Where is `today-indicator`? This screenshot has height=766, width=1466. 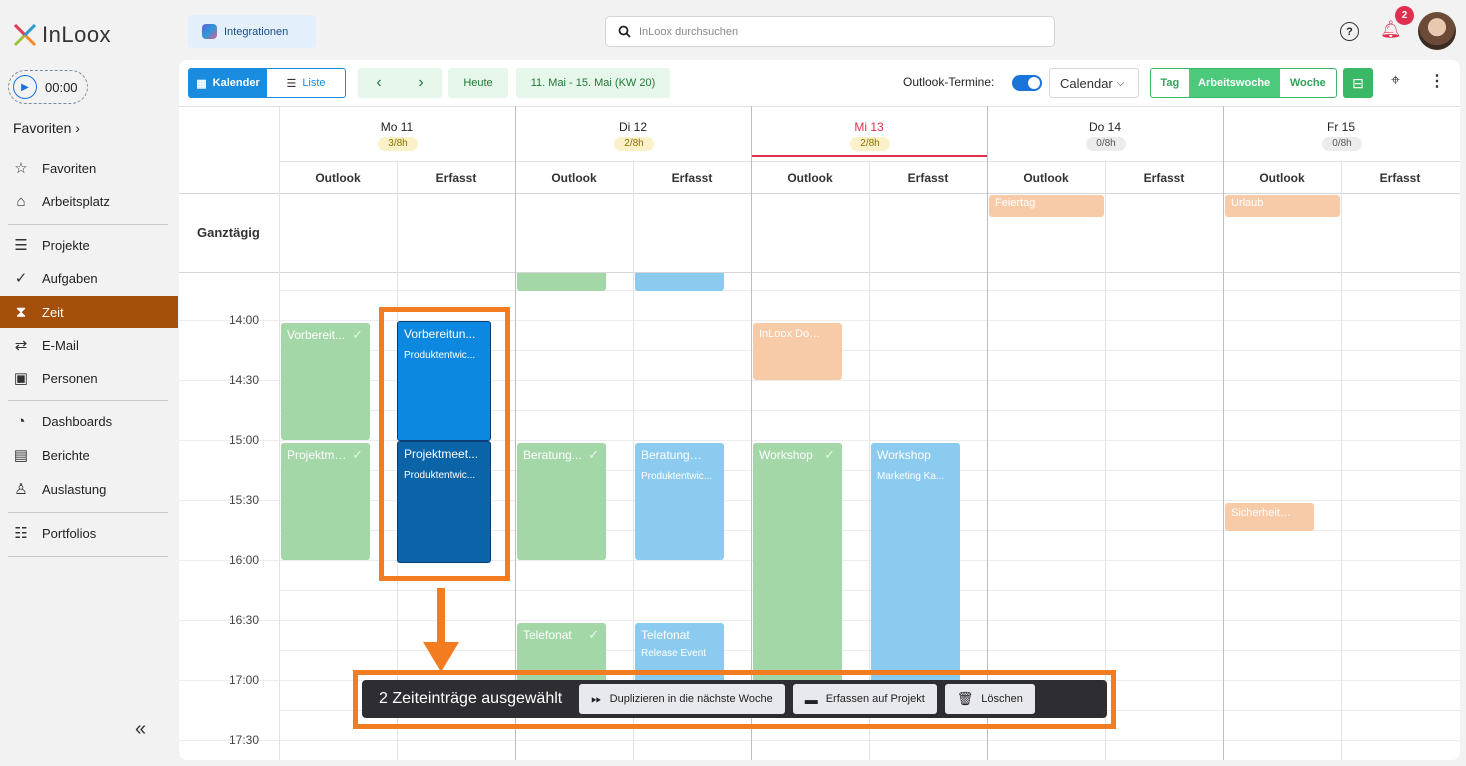 today-indicator is located at coordinates (869, 156).